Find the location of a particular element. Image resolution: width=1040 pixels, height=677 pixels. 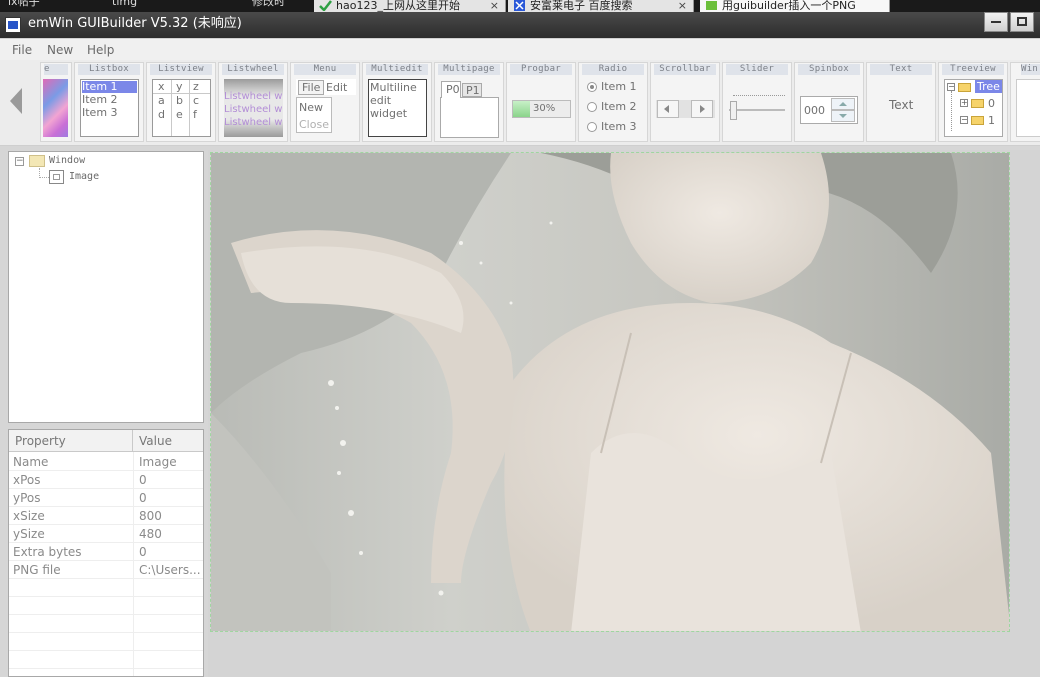

menu-help: Help is located at coordinates (100, 50).